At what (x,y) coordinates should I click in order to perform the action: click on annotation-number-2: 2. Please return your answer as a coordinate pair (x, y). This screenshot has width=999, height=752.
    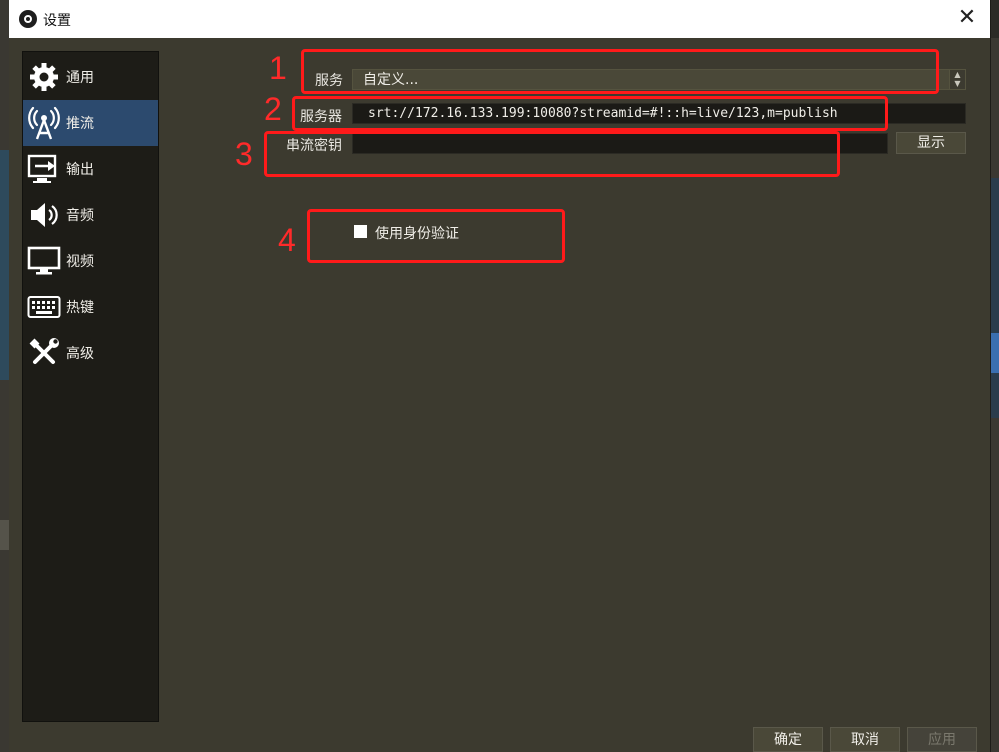
    Looking at the image, I should click on (273, 109).